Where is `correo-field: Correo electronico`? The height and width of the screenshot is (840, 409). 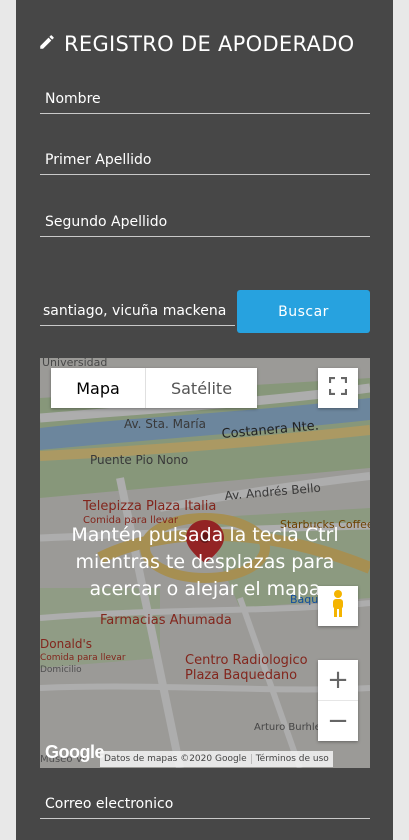 correo-field: Correo electronico is located at coordinates (205, 806).